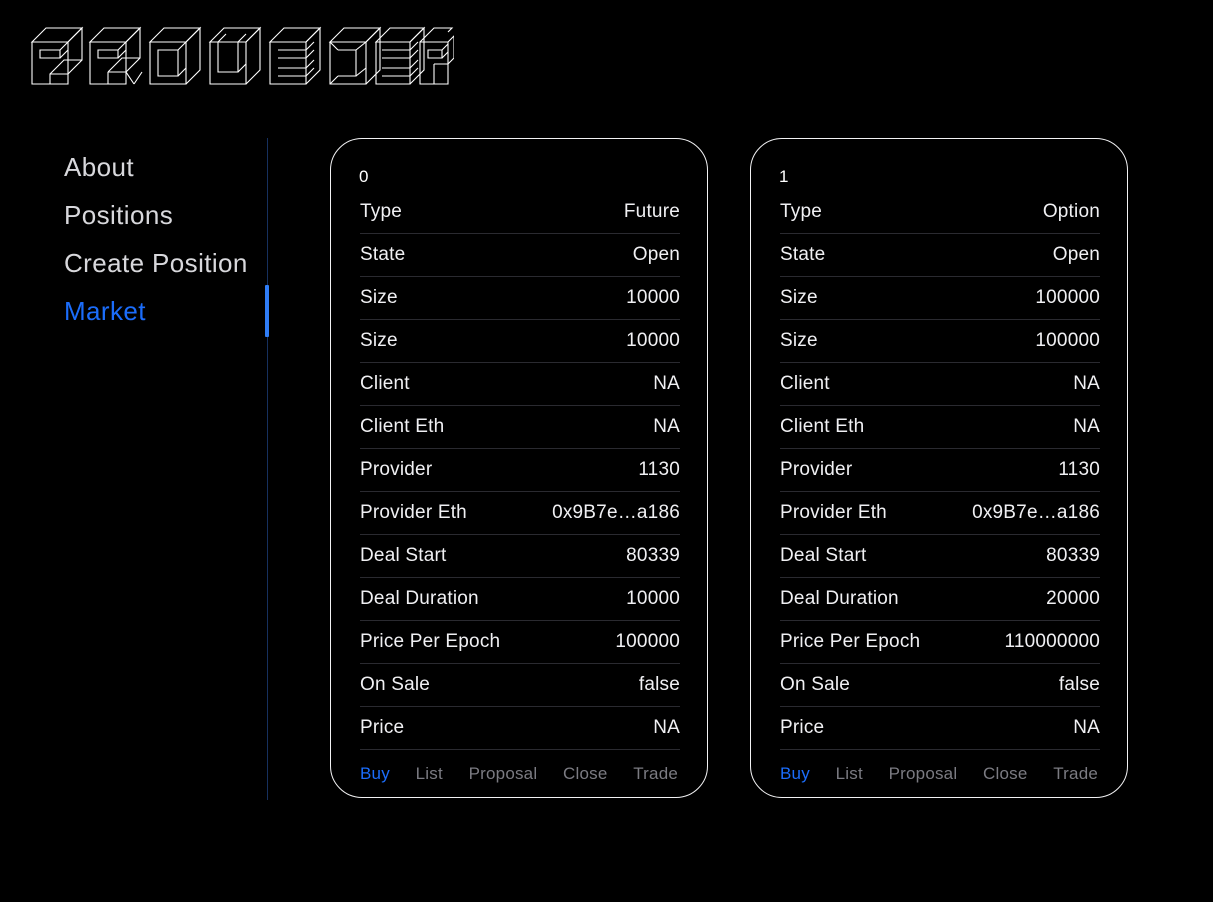 The image size is (1213, 902). I want to click on row-value: 80339, so click(1073, 555).